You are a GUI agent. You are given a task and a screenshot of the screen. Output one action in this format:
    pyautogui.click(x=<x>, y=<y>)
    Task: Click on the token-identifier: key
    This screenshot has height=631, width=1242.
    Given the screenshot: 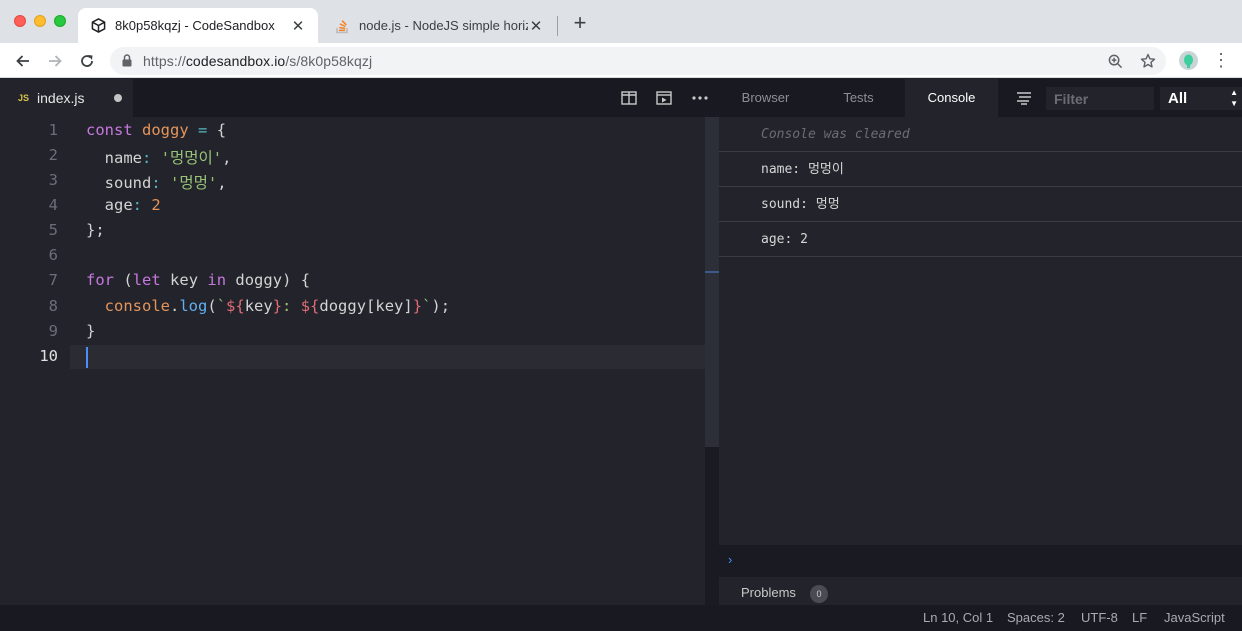 What is the action you would take?
    pyautogui.click(x=258, y=306)
    